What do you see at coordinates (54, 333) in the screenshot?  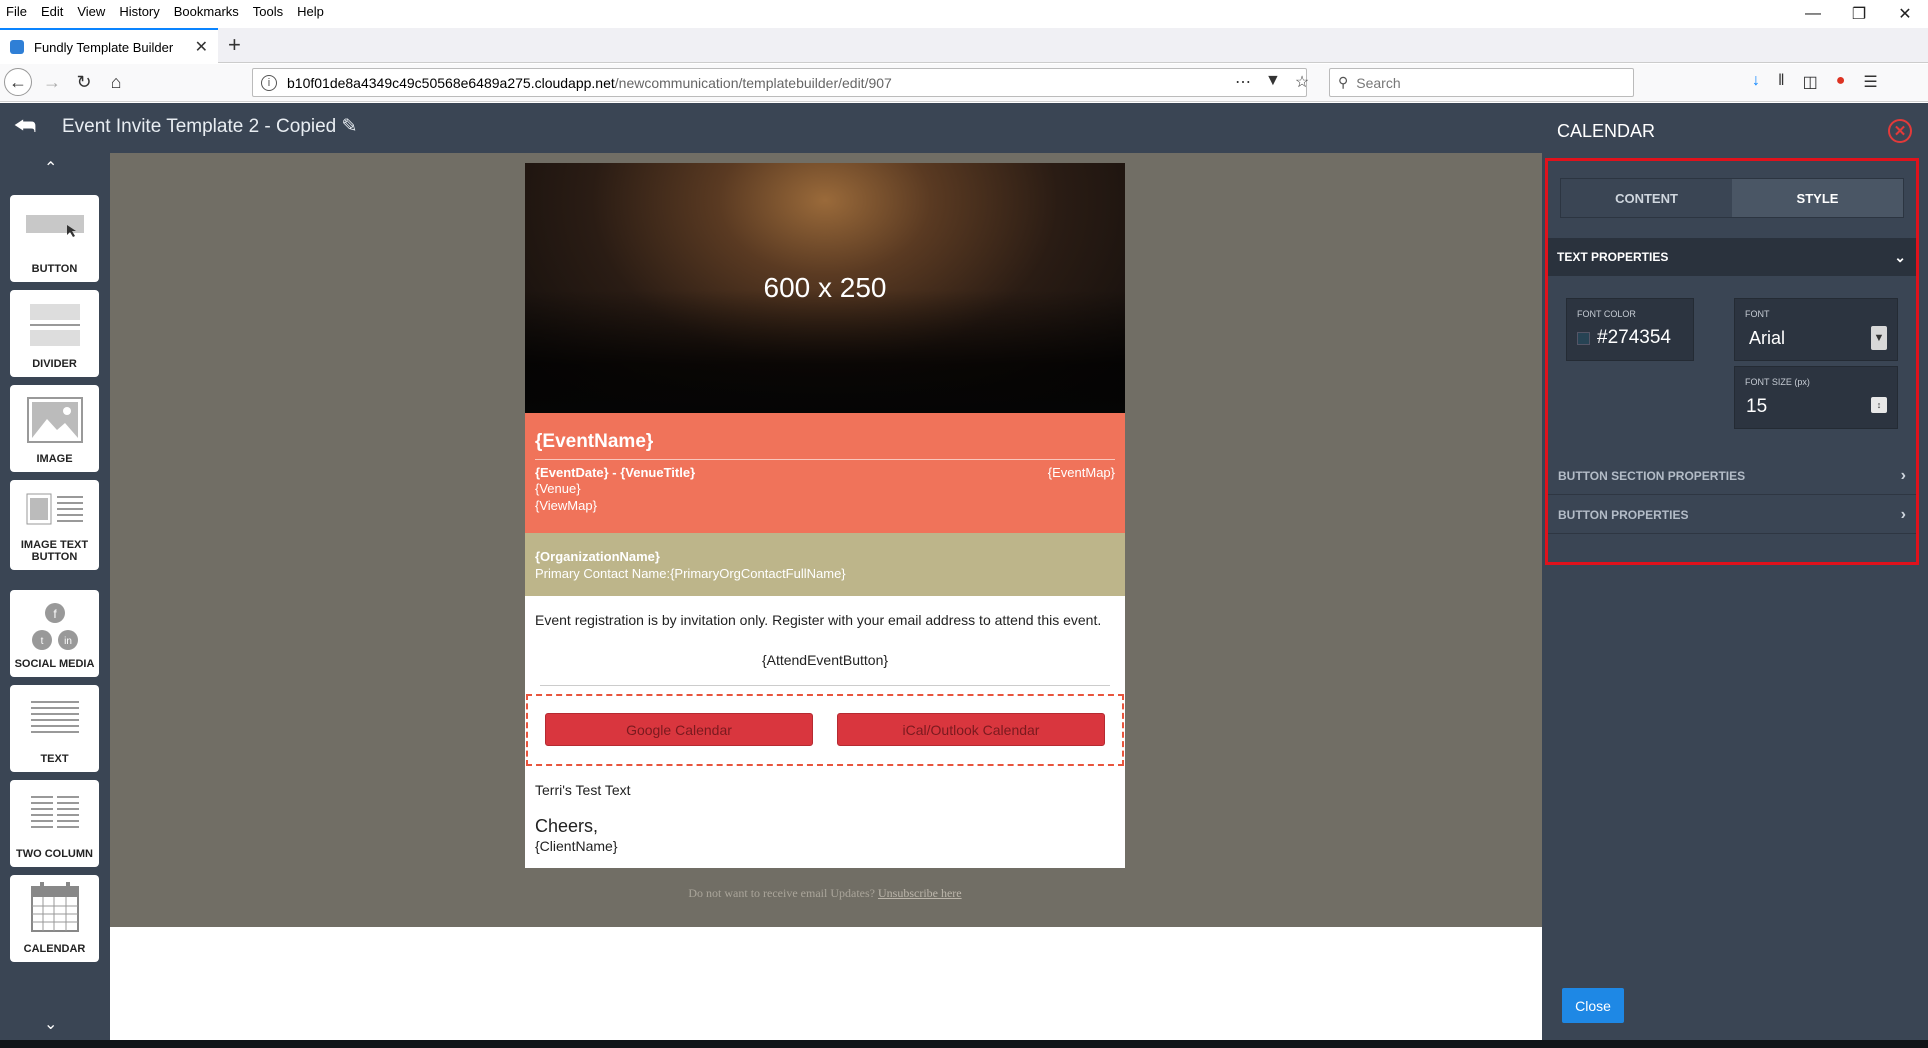 I see `palette-divider: DIVIDER` at bounding box center [54, 333].